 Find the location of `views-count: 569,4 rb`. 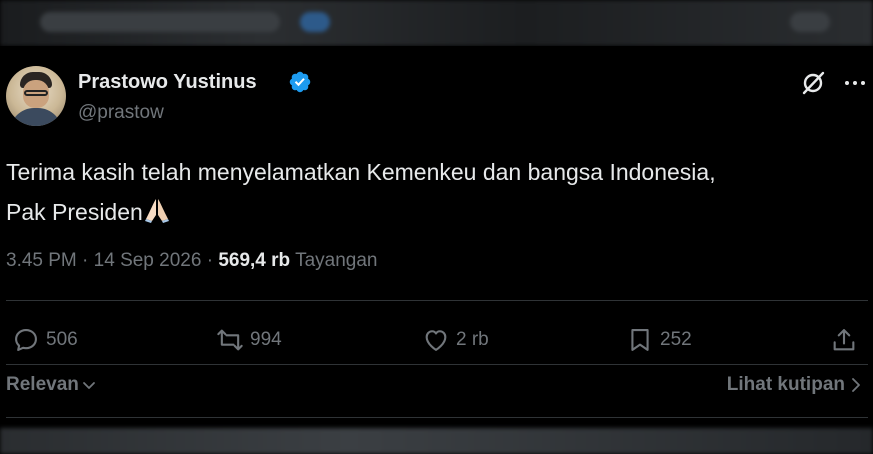

views-count: 569,4 rb is located at coordinates (254, 260).